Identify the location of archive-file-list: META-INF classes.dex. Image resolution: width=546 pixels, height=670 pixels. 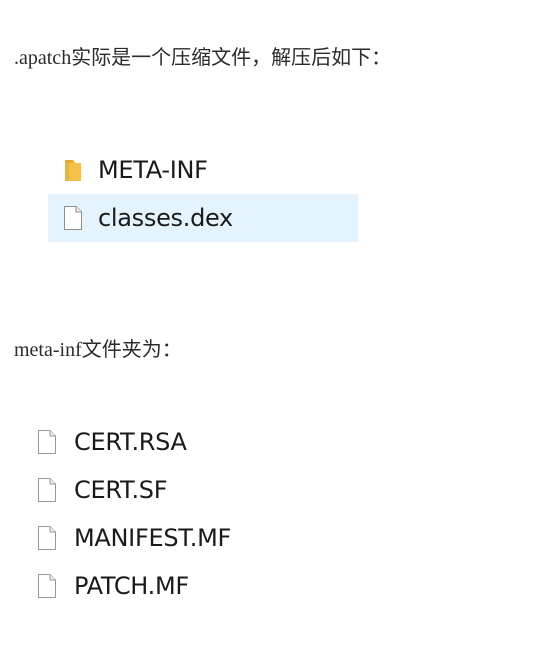
(203, 194).